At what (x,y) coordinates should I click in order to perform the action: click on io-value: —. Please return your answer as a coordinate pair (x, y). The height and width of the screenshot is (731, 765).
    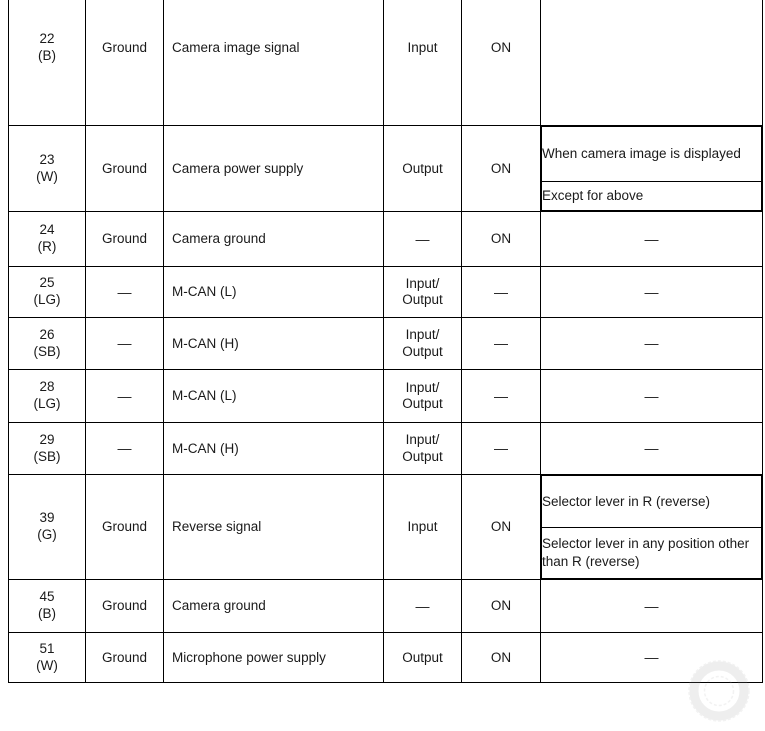
    Looking at the image, I should click on (422, 238).